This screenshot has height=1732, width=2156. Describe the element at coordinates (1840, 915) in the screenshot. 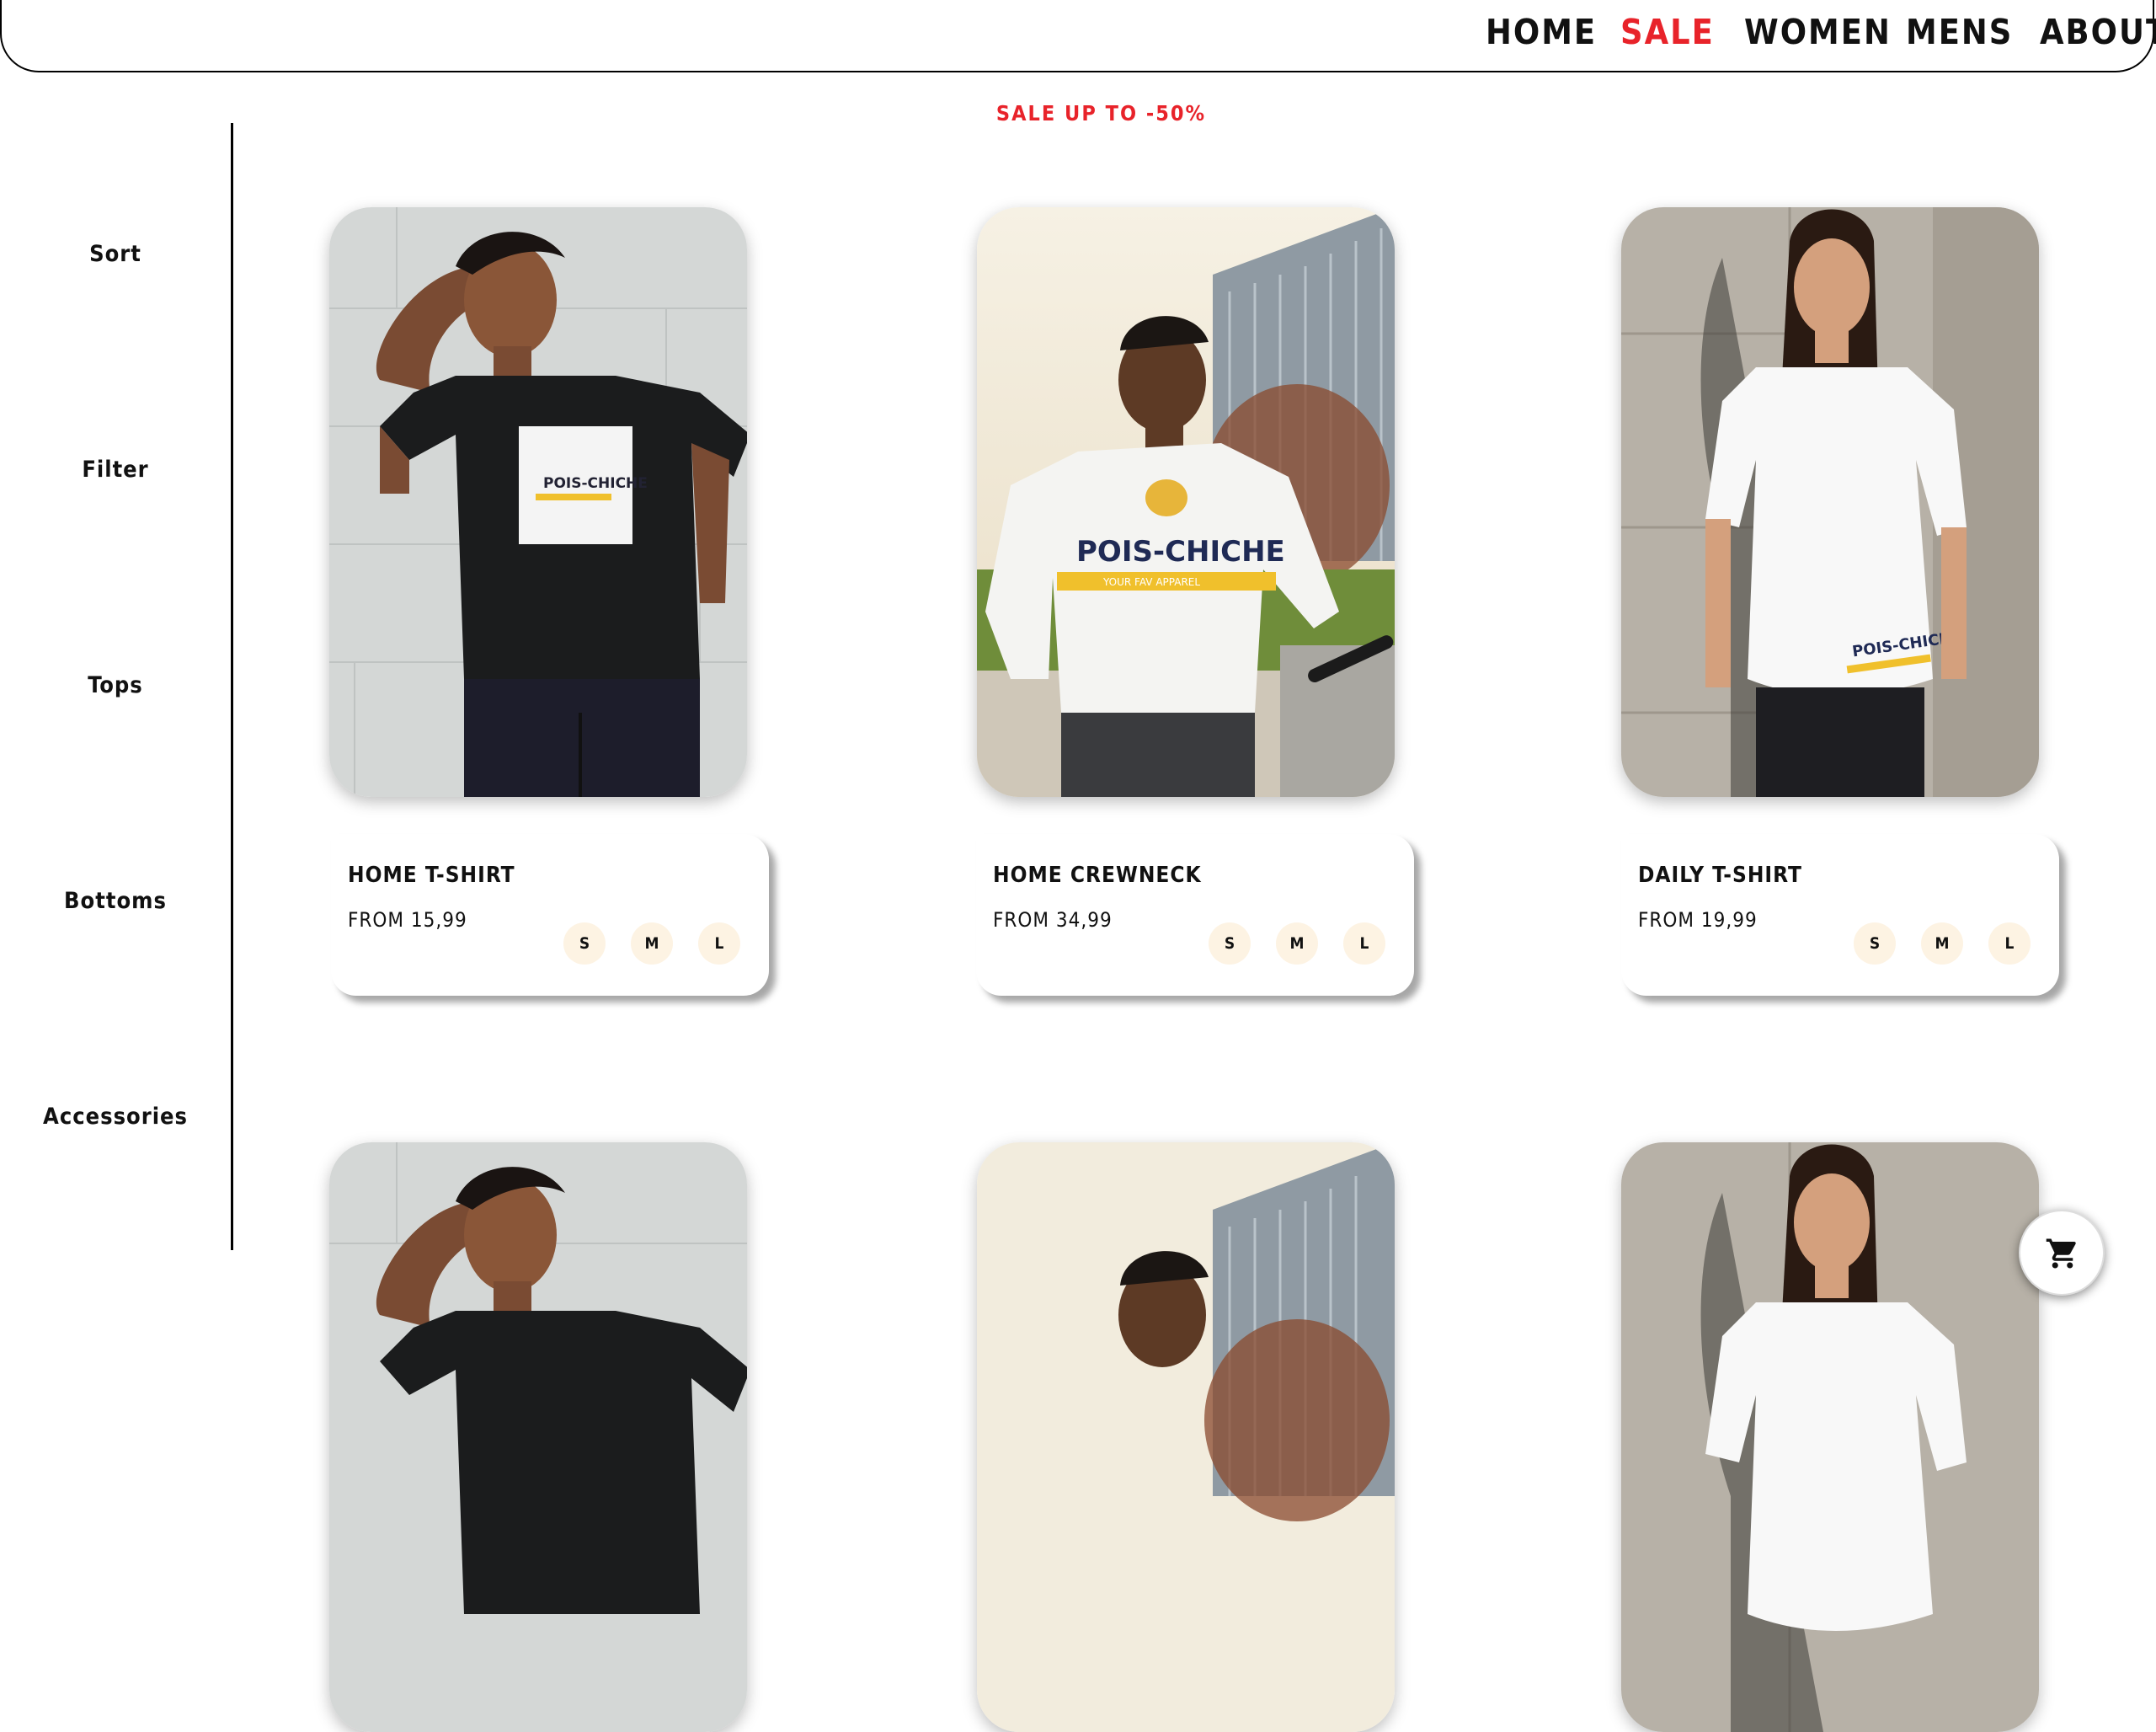

I see `product-card-daily-tshirt: DAILY T-SHIRT FROM 19,99 S M L` at that location.